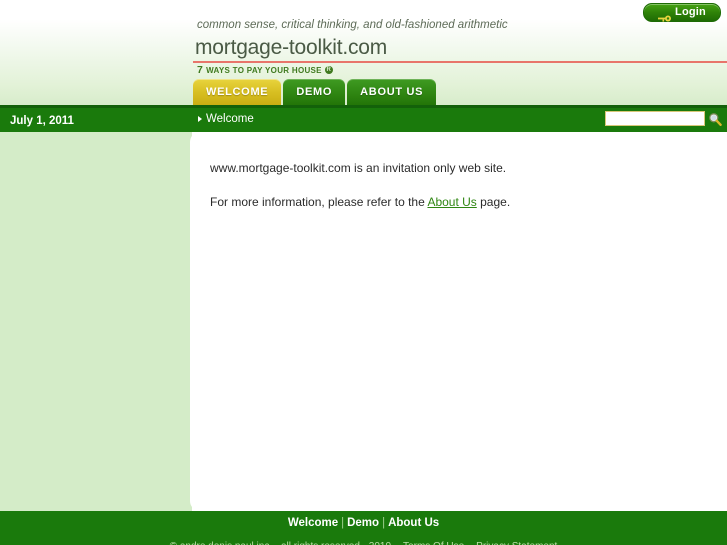 The height and width of the screenshot is (545, 727). I want to click on tab-demo: DEMO, so click(314, 92).